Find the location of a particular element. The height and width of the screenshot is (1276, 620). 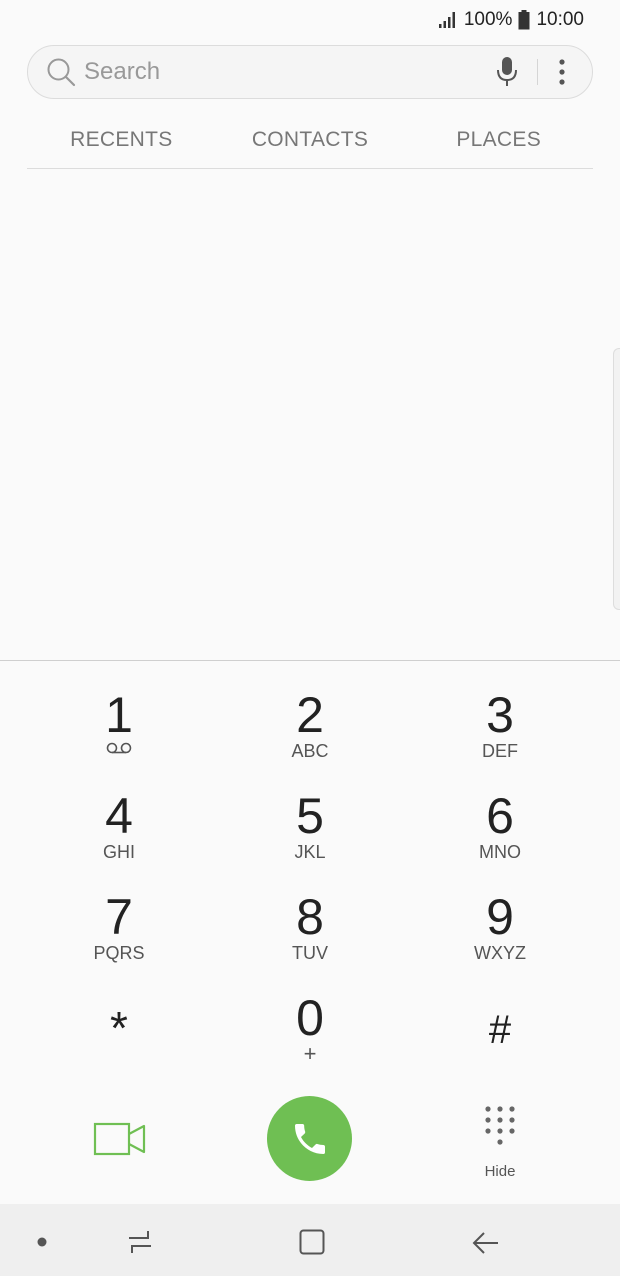

tab-contacts: CONTACTS is located at coordinates (310, 140).